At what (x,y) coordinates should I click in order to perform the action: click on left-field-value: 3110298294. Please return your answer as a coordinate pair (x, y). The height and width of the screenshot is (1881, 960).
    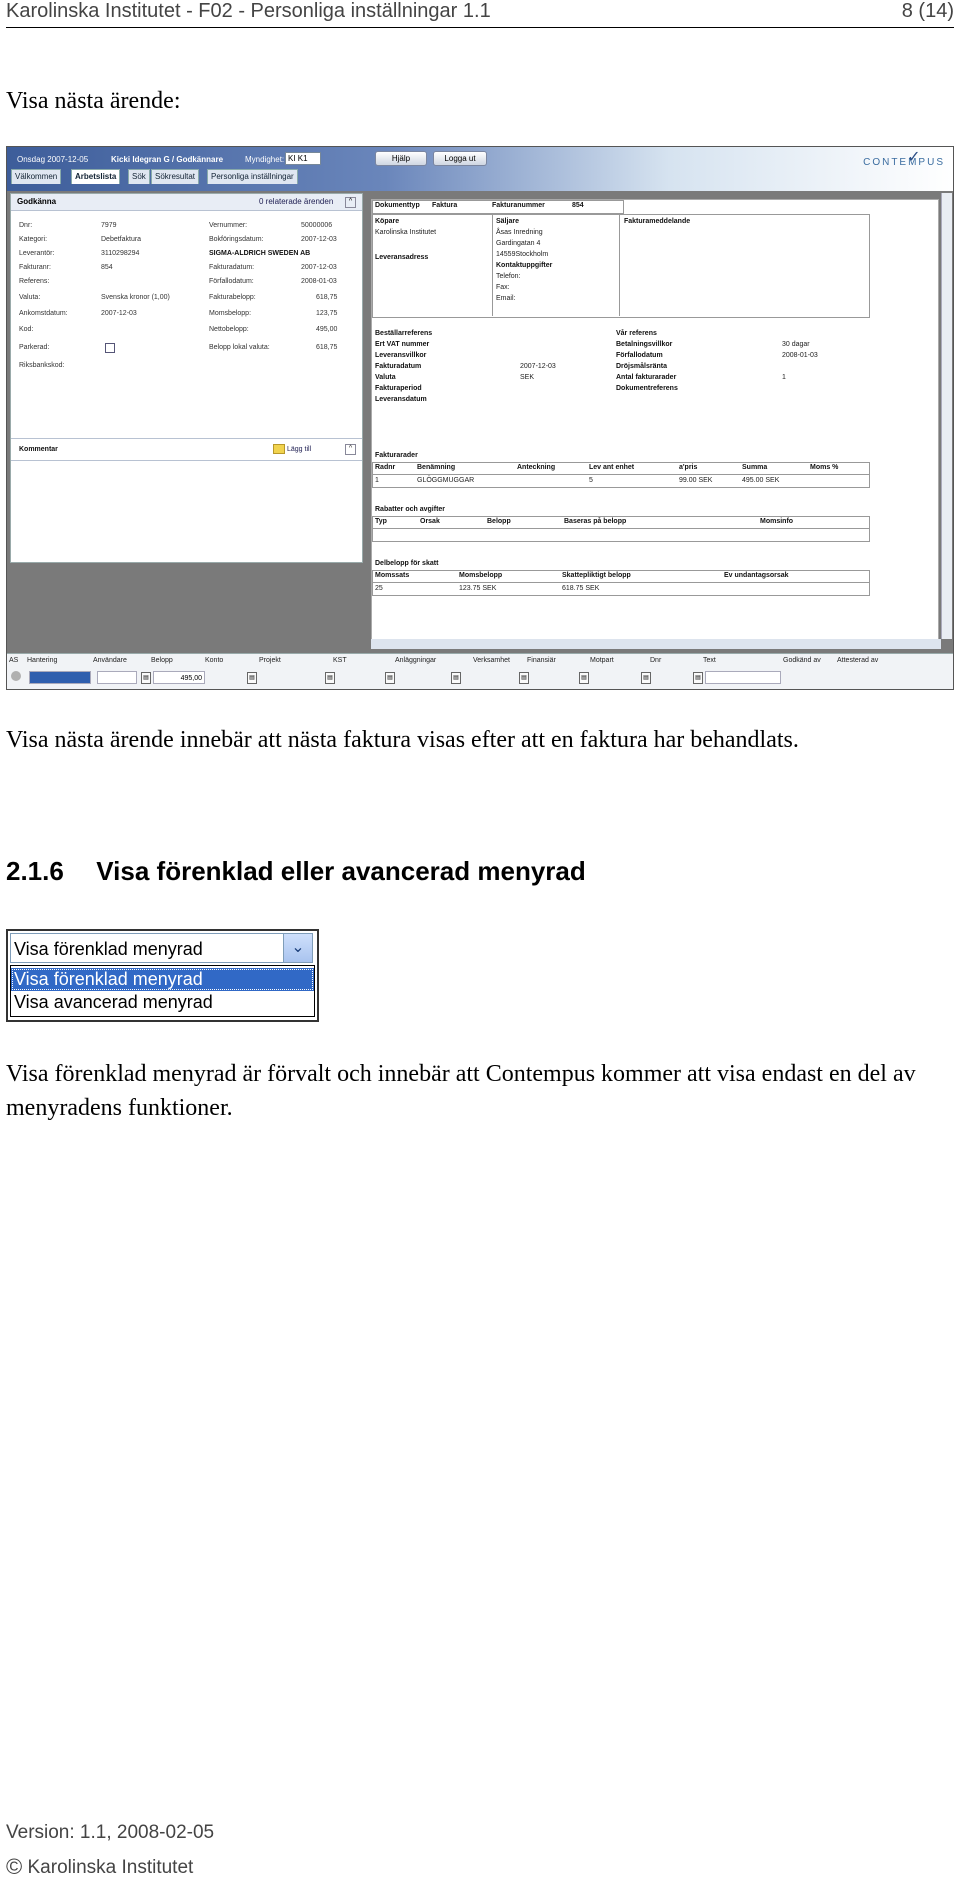
    Looking at the image, I should click on (120, 253).